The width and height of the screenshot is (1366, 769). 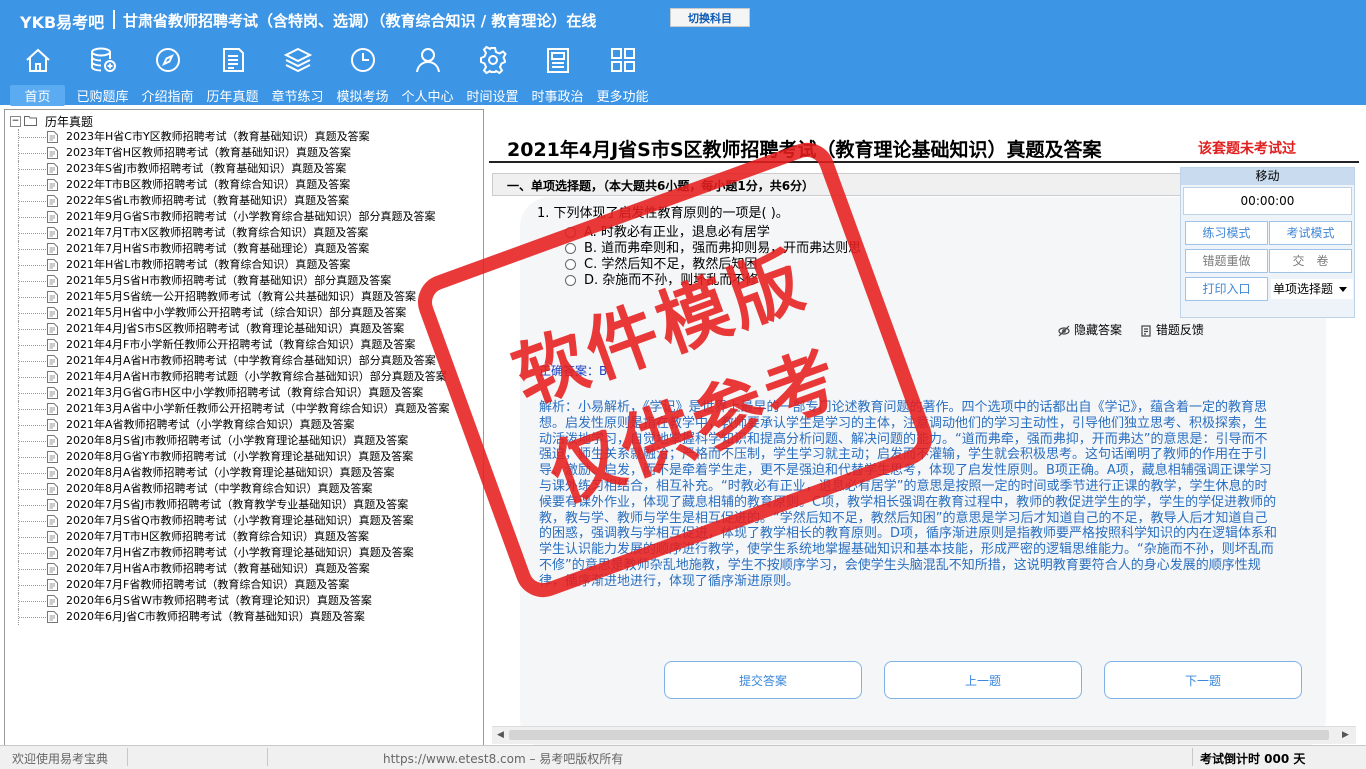 What do you see at coordinates (360, 21) in the screenshot?
I see `app-title: 甘肃省教师招聘考试（含特岗、选调）（教育综合知识 / 教育理论）在线` at bounding box center [360, 21].